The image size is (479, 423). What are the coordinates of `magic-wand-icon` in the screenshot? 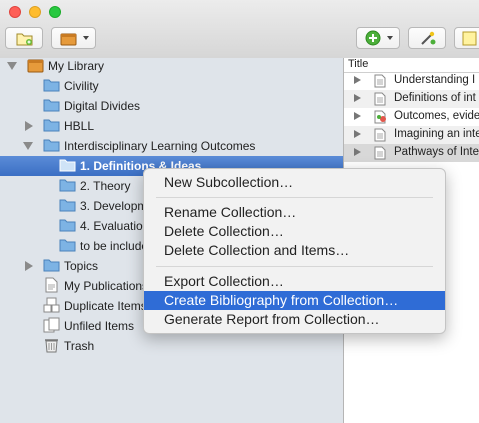 It's located at (428, 38).